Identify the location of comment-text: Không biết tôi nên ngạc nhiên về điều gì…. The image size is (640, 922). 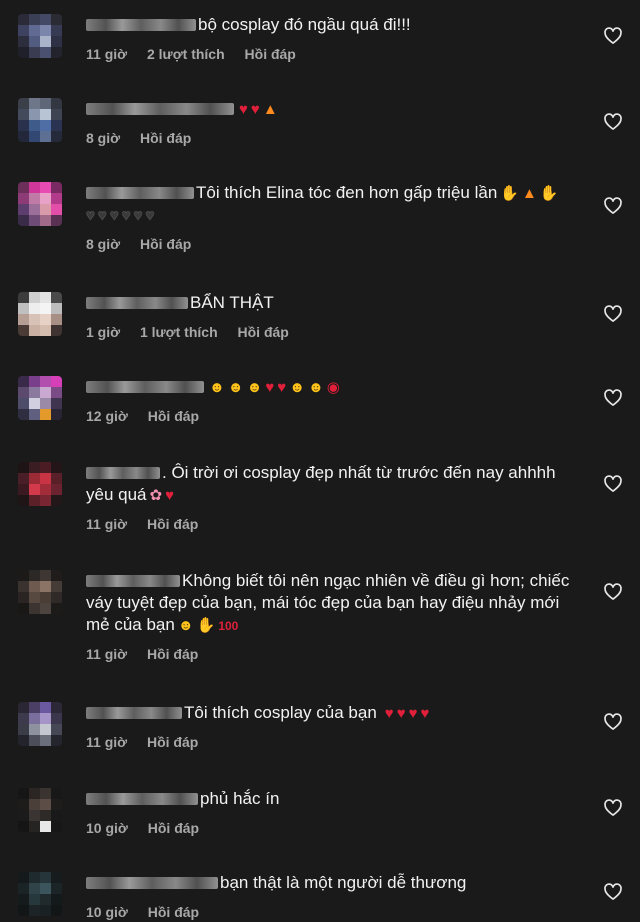
(328, 602).